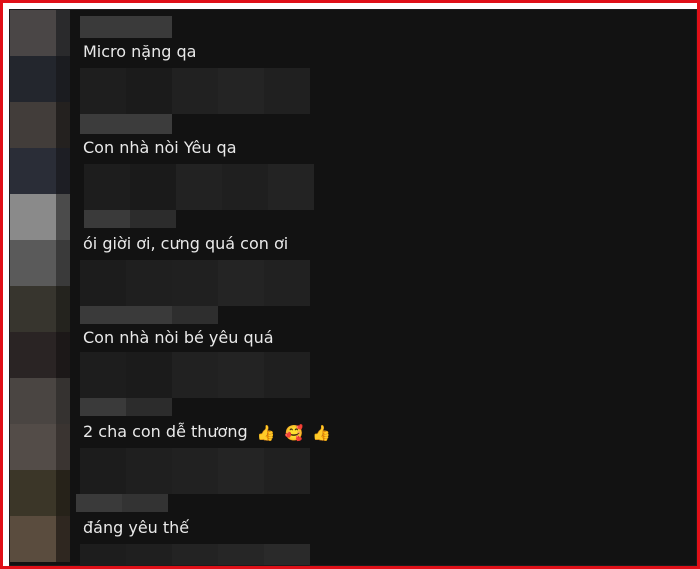  I want to click on comment-text-label: 2 cha con dễ thương, so click(165, 431).